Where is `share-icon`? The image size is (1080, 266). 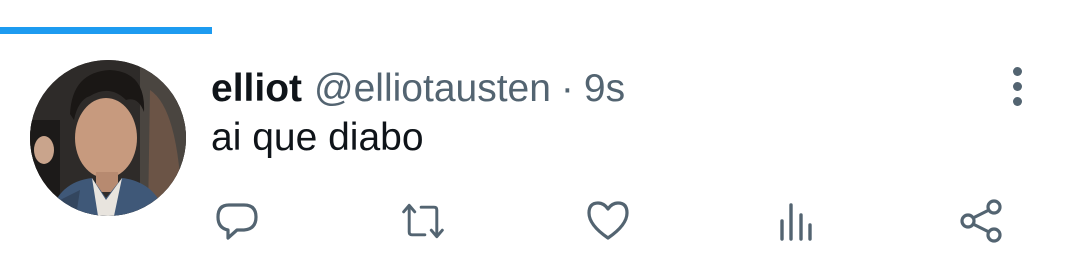
share-icon is located at coordinates (981, 221).